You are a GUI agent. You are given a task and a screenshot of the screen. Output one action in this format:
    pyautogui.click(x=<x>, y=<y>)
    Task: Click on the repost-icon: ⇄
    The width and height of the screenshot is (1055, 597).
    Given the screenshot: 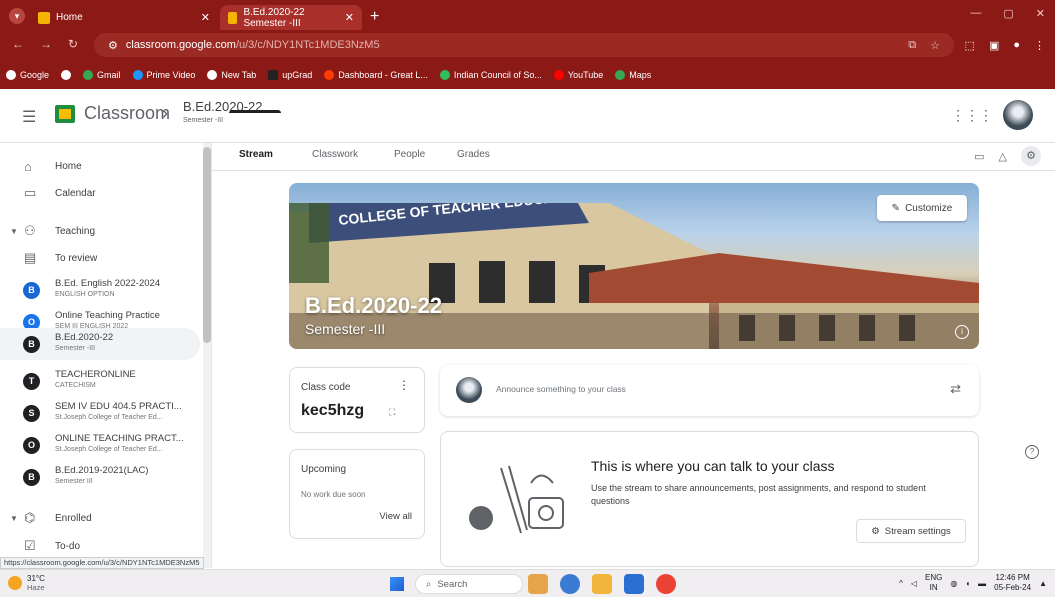 What is the action you would take?
    pyautogui.click(x=955, y=389)
    